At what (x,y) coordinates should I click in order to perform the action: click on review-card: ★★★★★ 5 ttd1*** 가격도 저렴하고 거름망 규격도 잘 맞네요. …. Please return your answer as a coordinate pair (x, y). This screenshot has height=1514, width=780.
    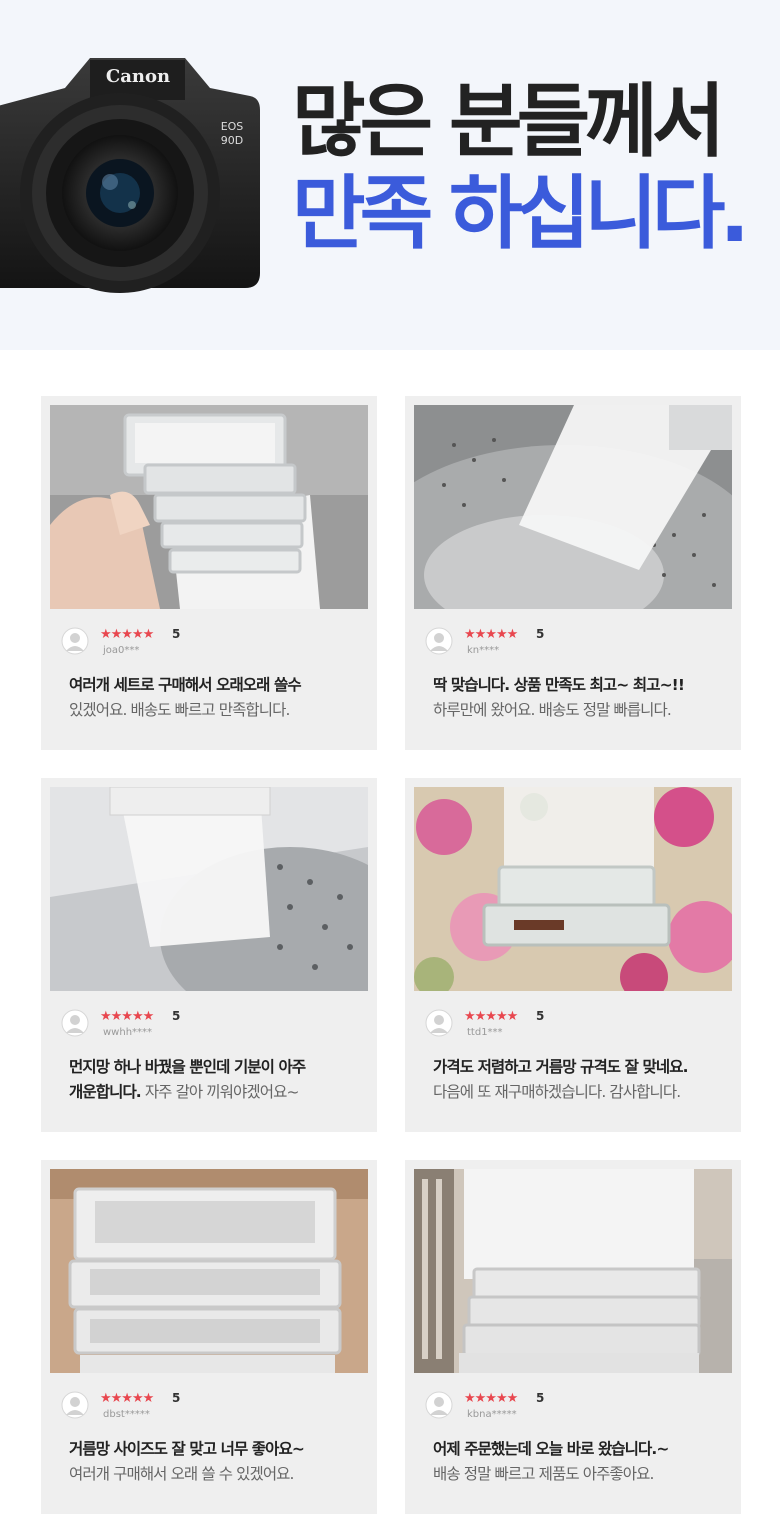
    Looking at the image, I should click on (573, 955).